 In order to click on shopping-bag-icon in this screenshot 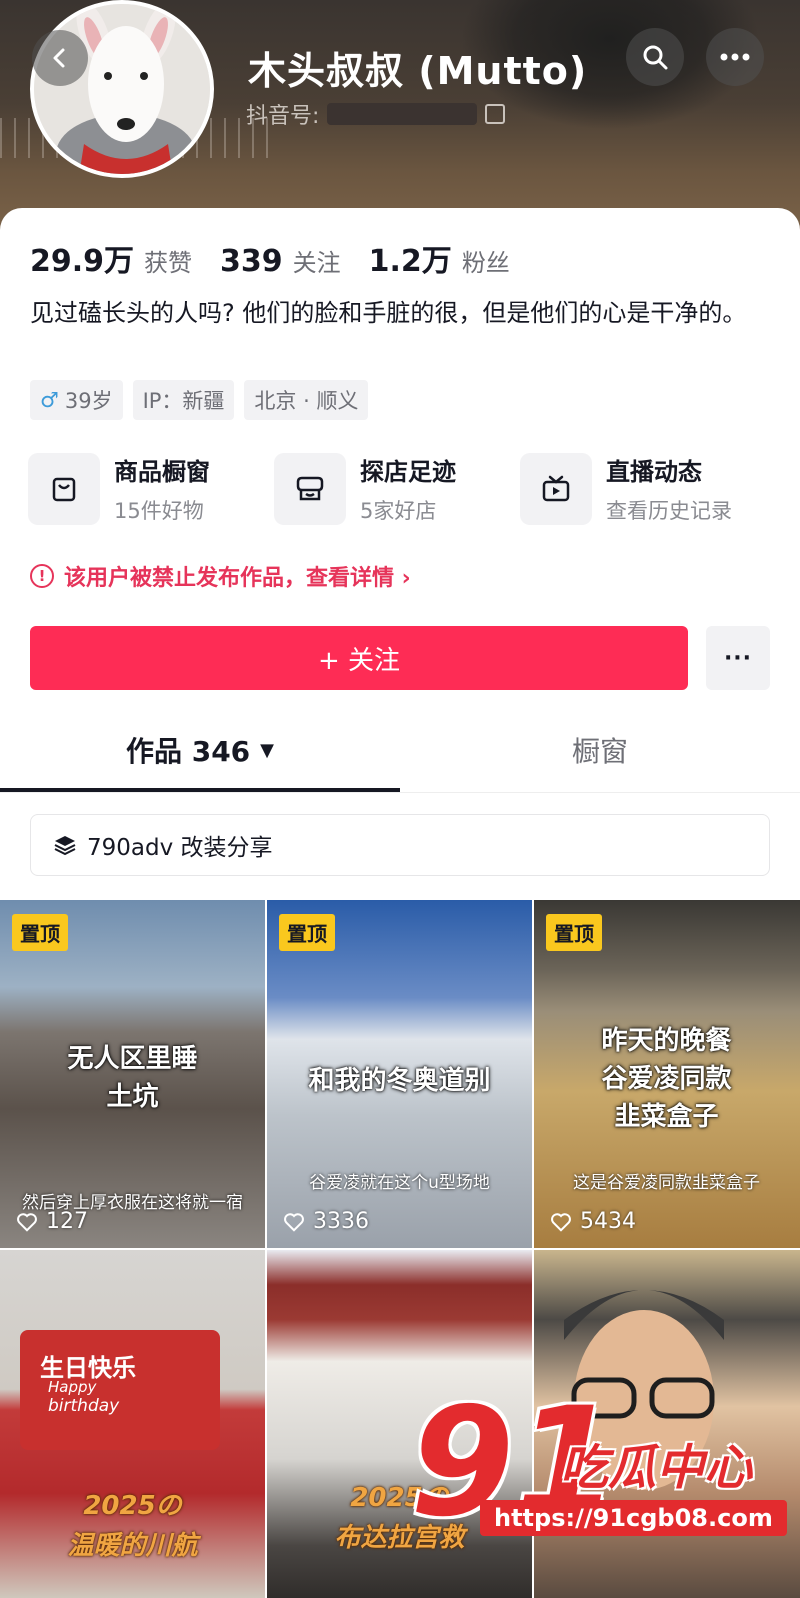, I will do `click(64, 488)`.